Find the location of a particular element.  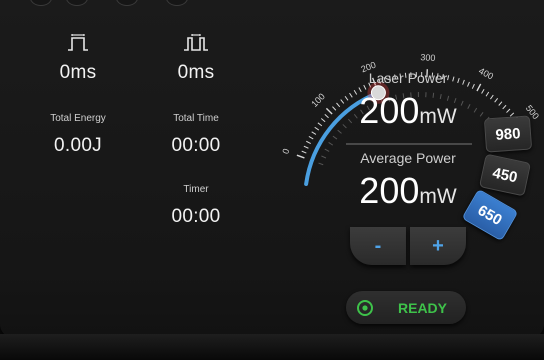

gauge-tick-label: 300 is located at coordinates (428, 57).